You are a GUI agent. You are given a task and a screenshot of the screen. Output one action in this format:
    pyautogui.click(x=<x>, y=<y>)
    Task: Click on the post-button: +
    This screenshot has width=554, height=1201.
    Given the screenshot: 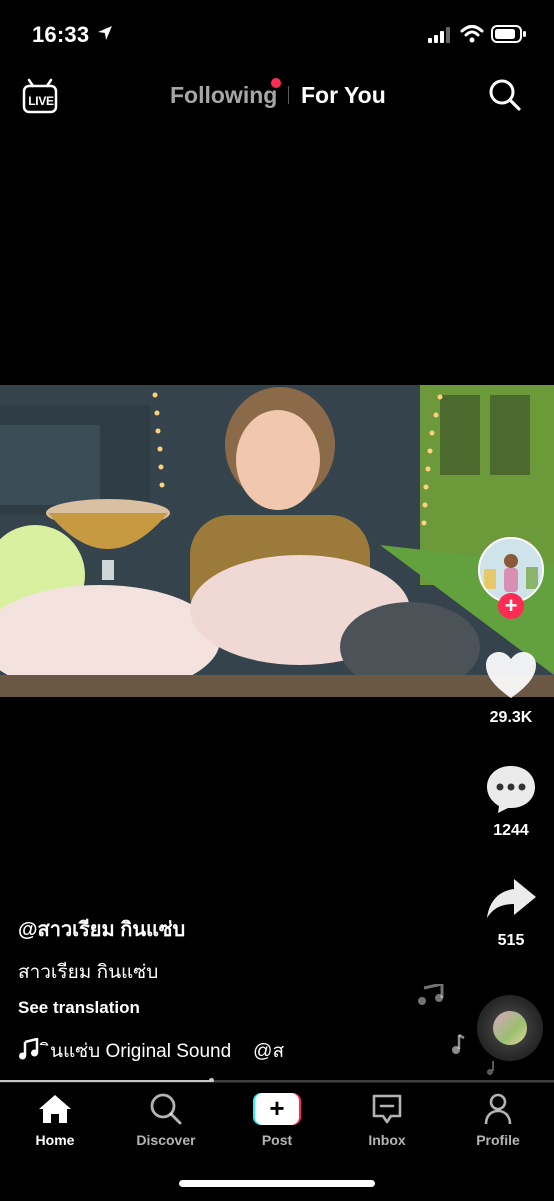 What is the action you would take?
    pyautogui.click(x=277, y=1109)
    